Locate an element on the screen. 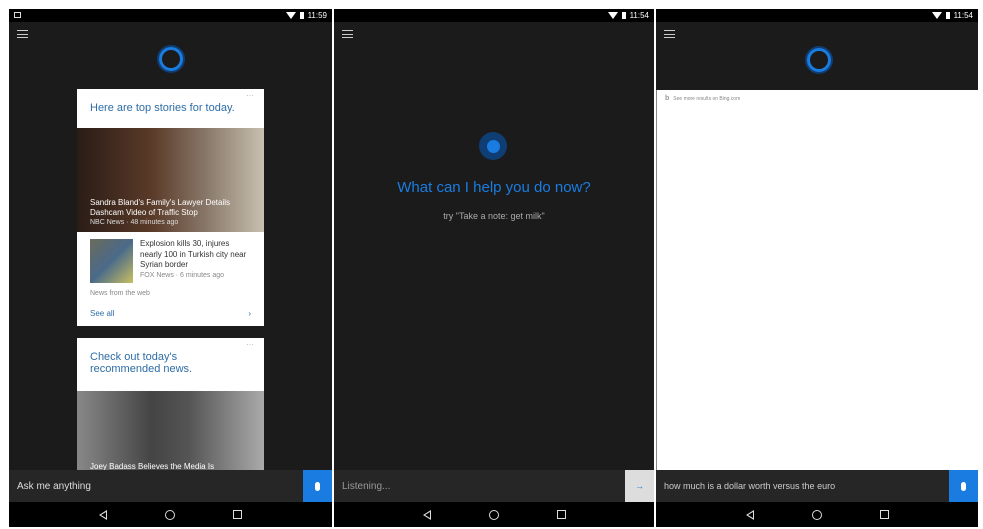 This screenshot has height=529, width=983. status-bar: 11:59 is located at coordinates (170, 15).